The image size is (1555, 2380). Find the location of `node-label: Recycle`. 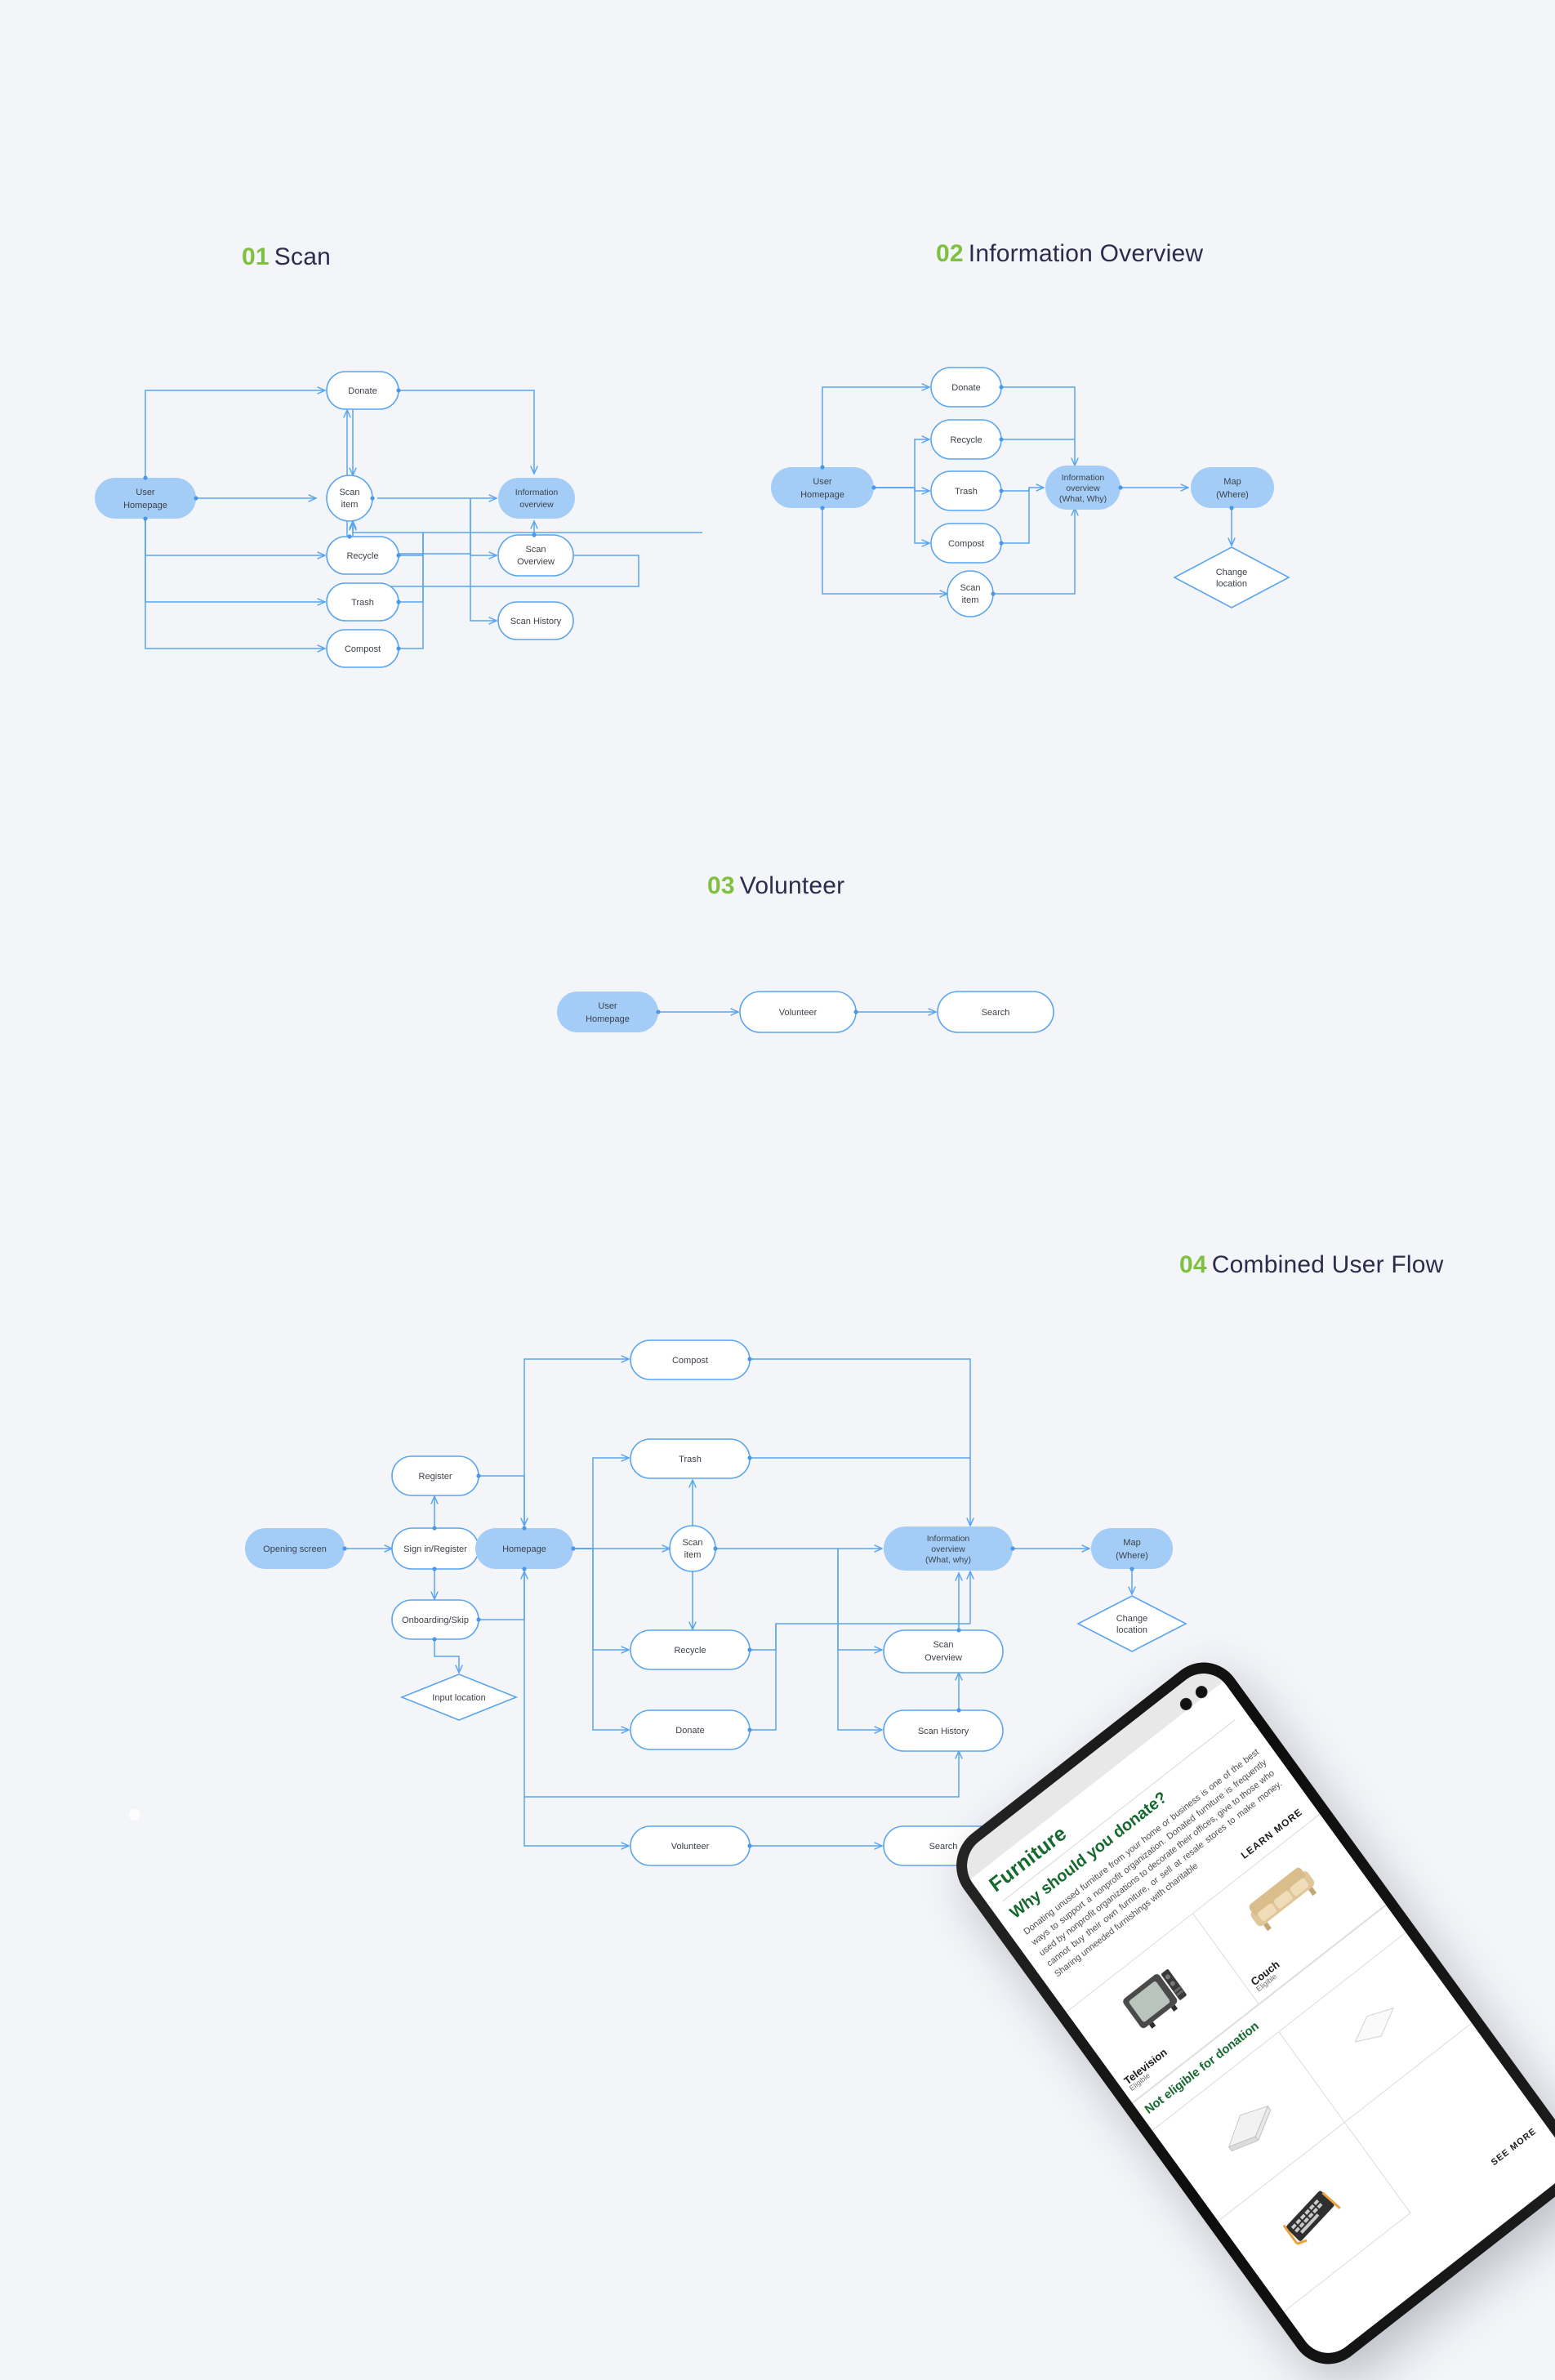

node-label: Recycle is located at coordinates (690, 1651).